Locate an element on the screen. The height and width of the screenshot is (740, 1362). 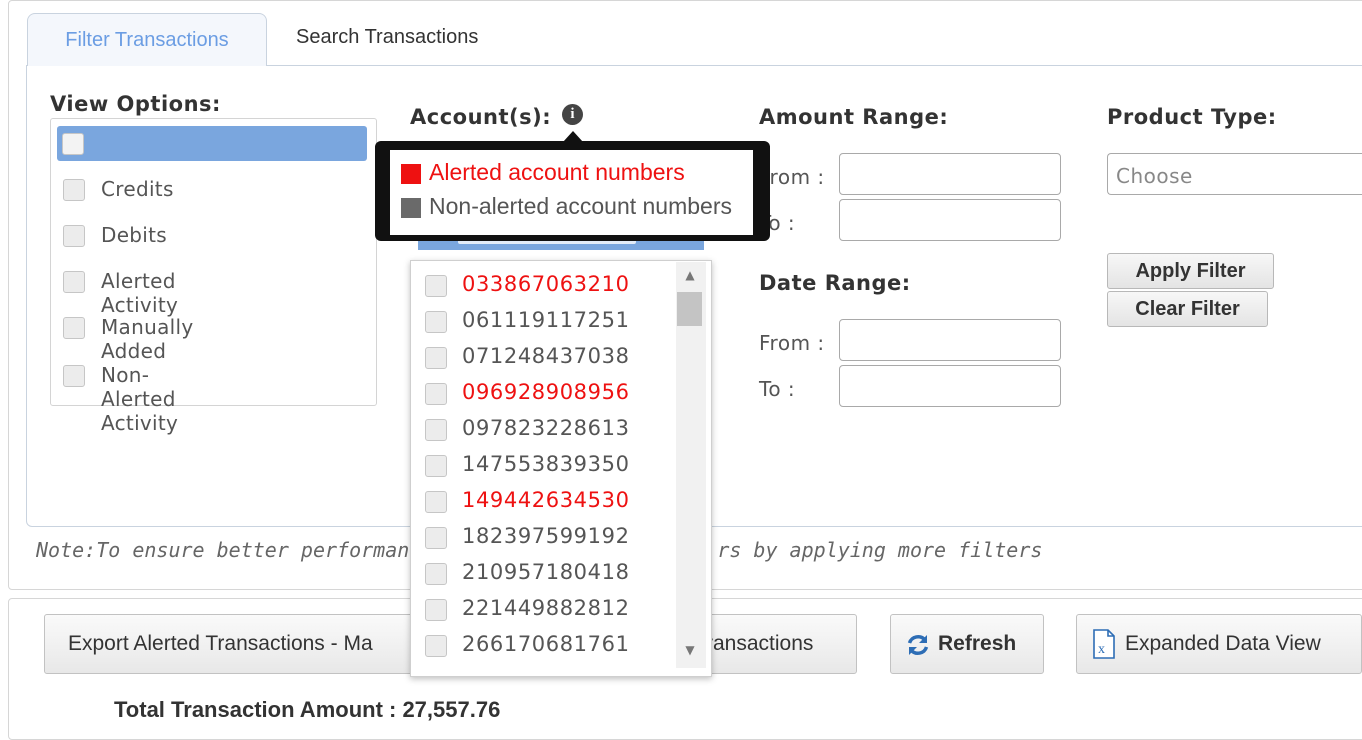
total-transaction-amount: Total Transaction Amount : 27,557.76 is located at coordinates (307, 709).